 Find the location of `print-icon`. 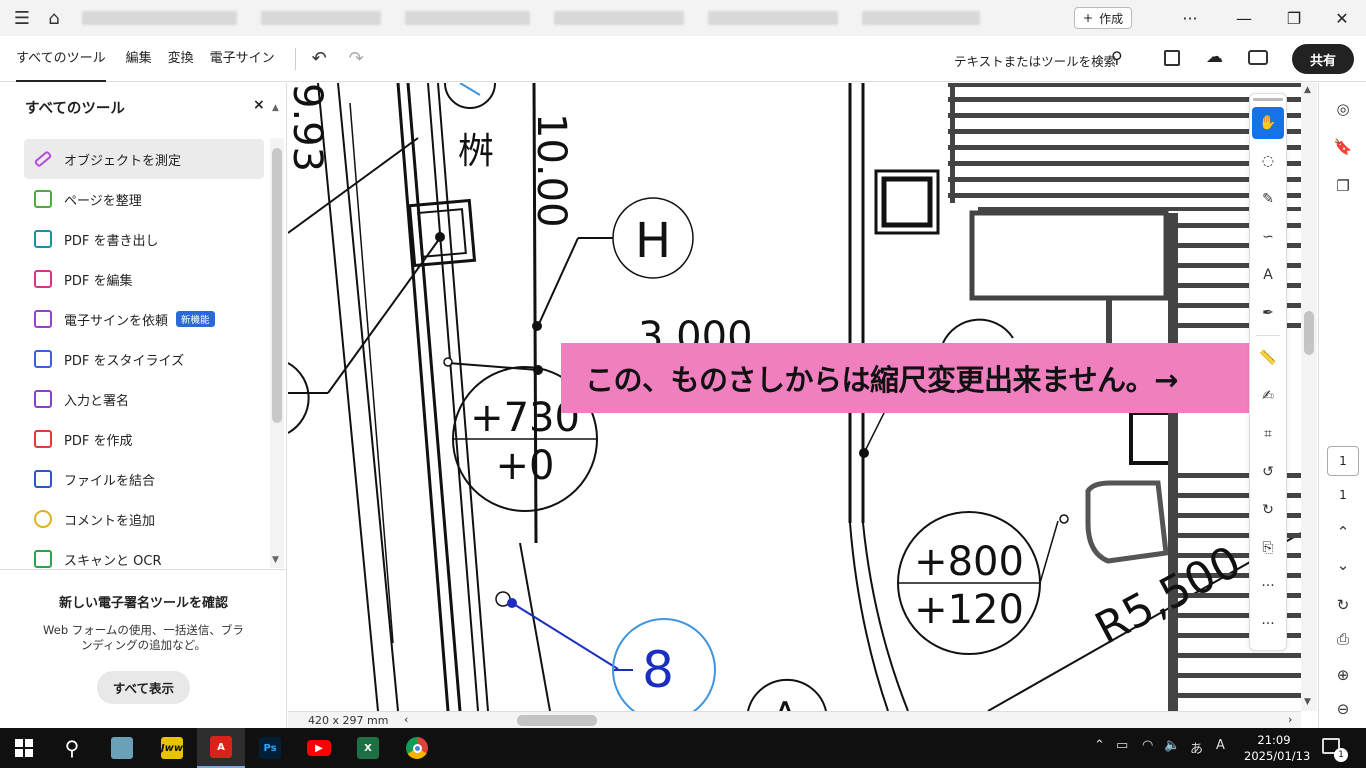

print-icon is located at coordinates (1258, 57).